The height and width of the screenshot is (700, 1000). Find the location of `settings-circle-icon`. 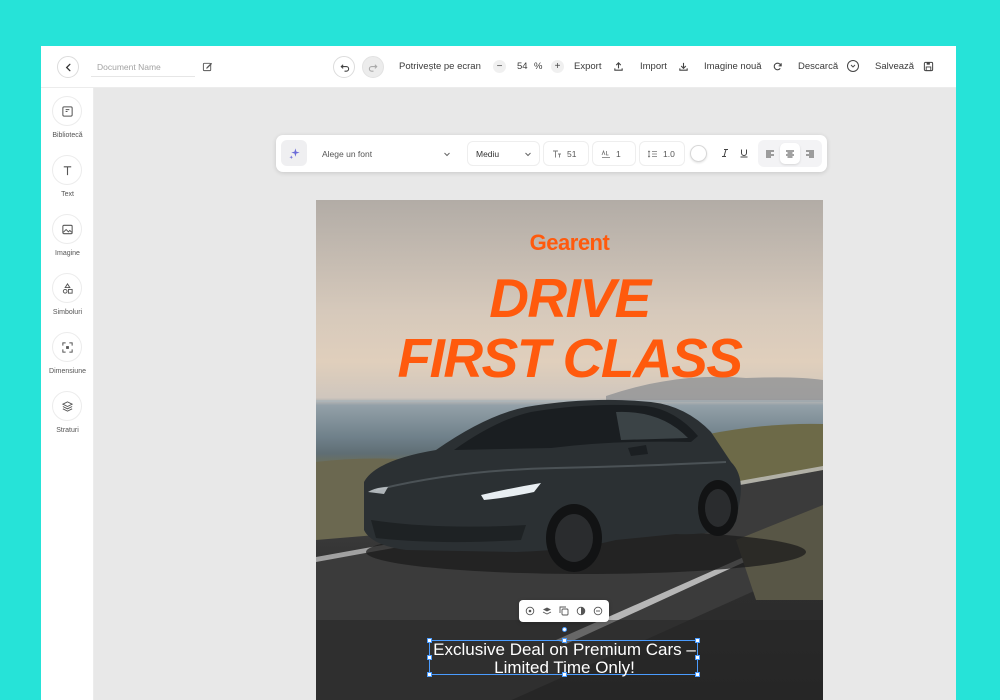

settings-circle-icon is located at coordinates (530, 611).